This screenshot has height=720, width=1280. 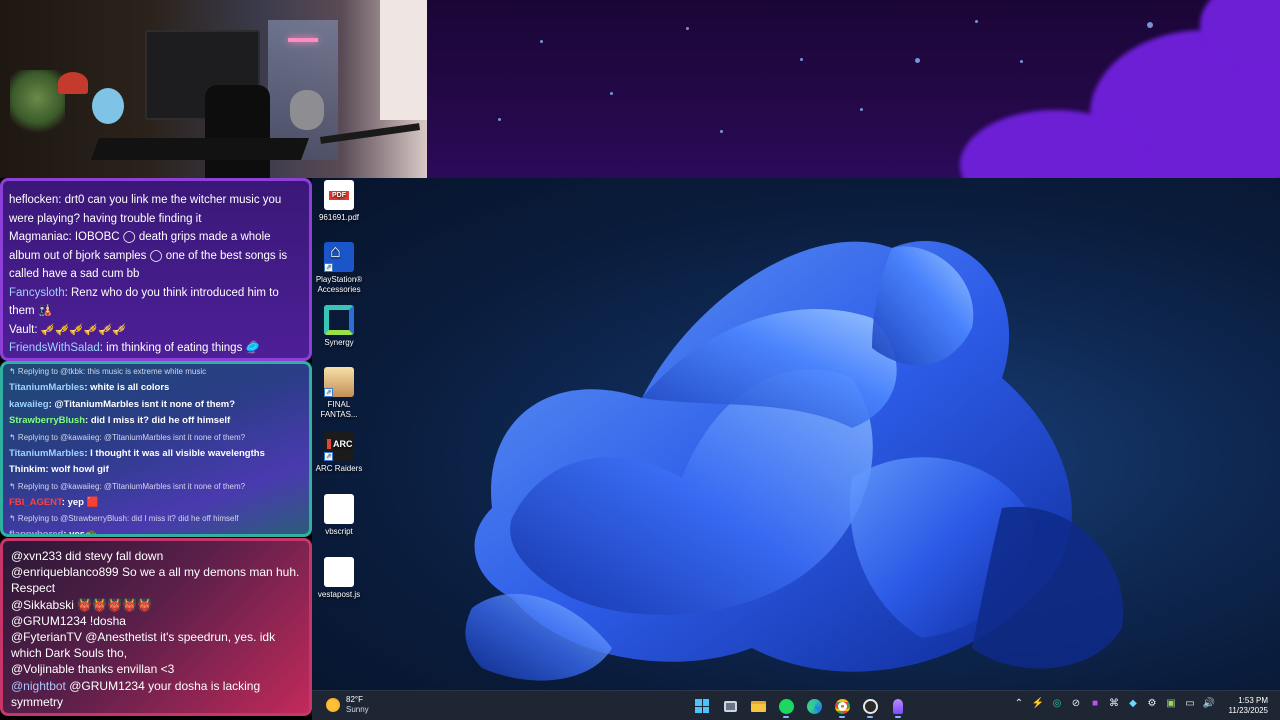 I want to click on spotify-button, so click(x=786, y=706).